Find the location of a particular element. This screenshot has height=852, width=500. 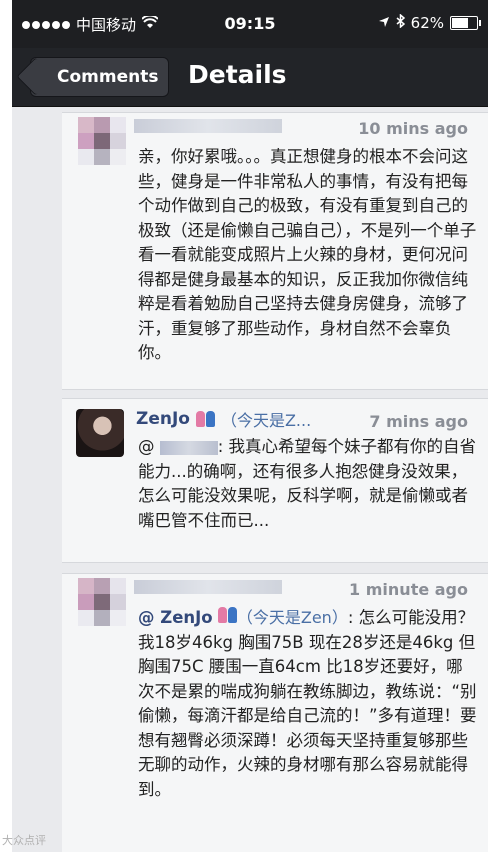

mention-user-suffix: （今天是Zen） is located at coordinates (292, 617).